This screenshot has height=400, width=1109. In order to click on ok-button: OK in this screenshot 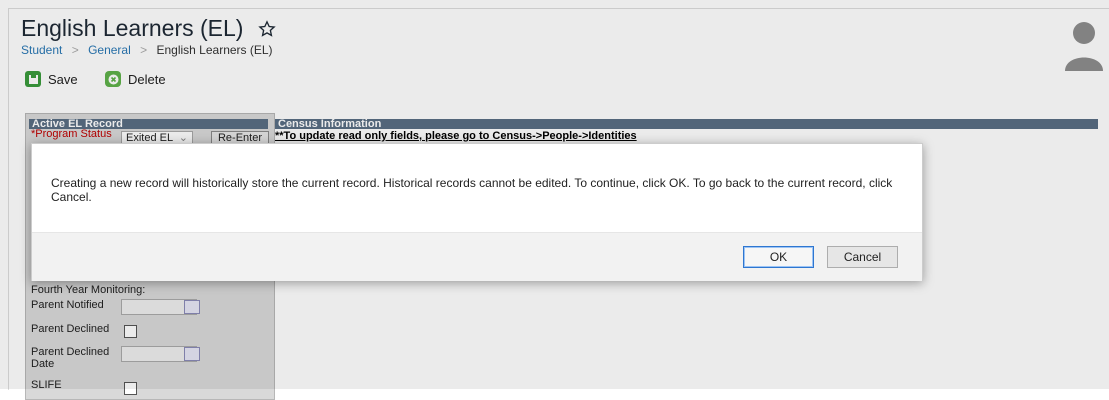, I will do `click(778, 257)`.